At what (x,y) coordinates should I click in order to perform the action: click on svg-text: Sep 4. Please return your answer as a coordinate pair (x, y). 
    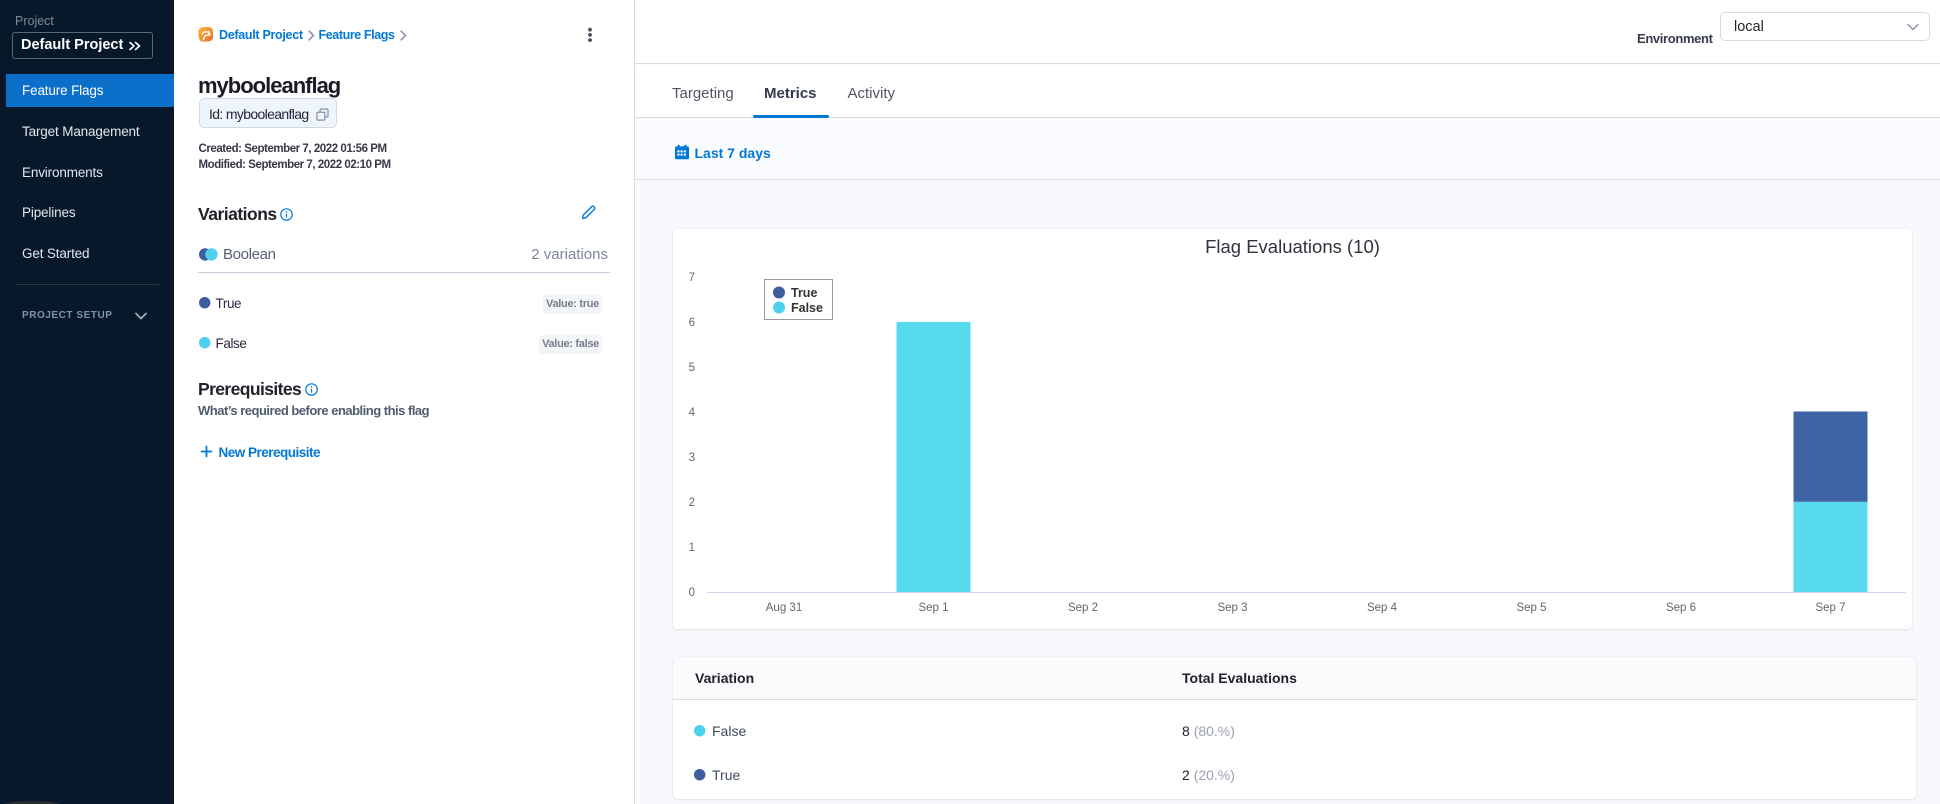
    Looking at the image, I should click on (1382, 608).